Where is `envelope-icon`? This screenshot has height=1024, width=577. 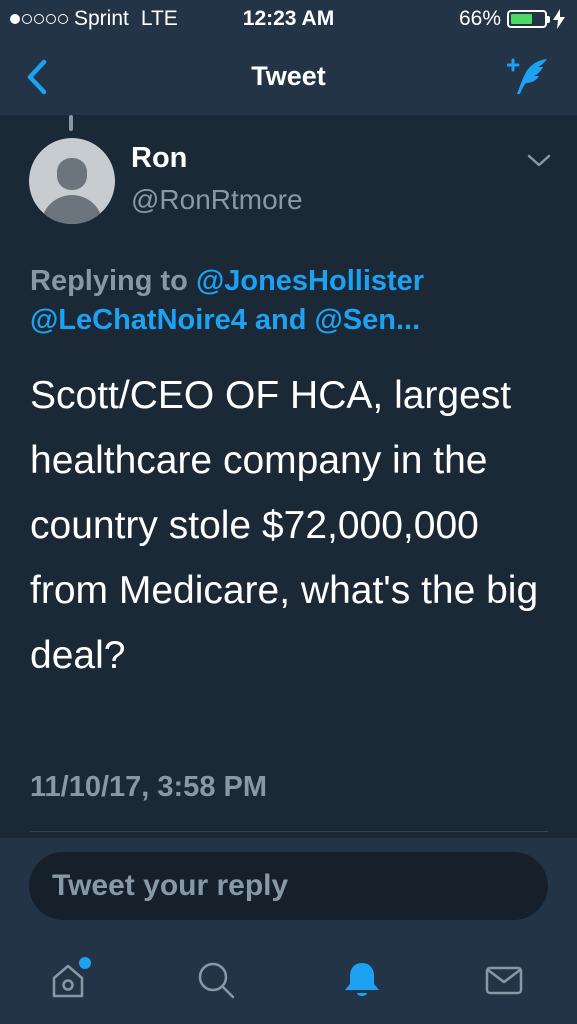
envelope-icon is located at coordinates (504, 980).